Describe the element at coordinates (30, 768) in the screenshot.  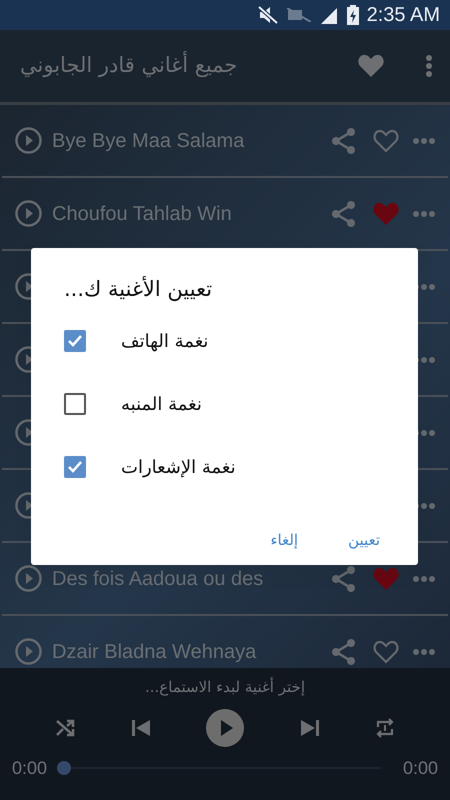
I see `elapsed-time: 0:00` at that location.